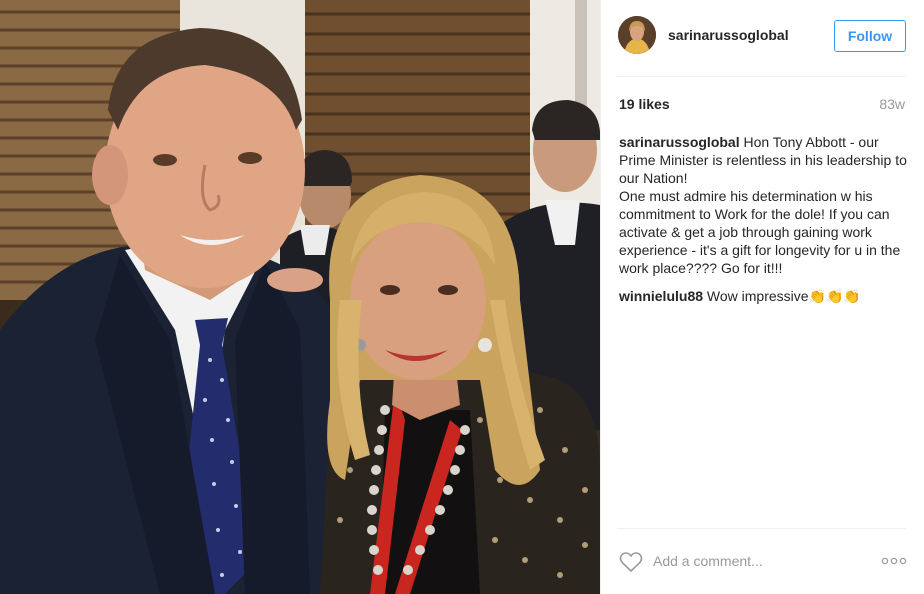 This screenshot has height=594, width=924. I want to click on avatar-image, so click(637, 35).